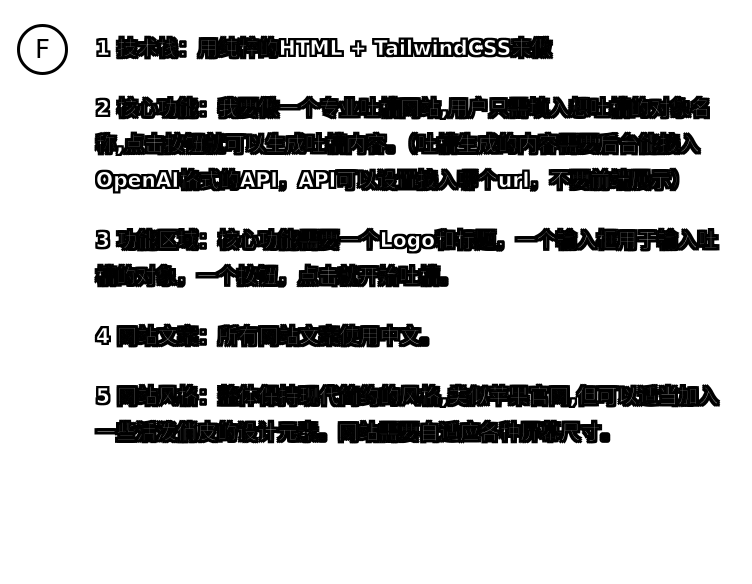 The width and height of the screenshot is (752, 584). Describe the element at coordinates (324, 48) in the screenshot. I see `message-paragraph-tech-stack: 1 技术栈：用纯粹的HTML + TailwindCSS来做` at that location.